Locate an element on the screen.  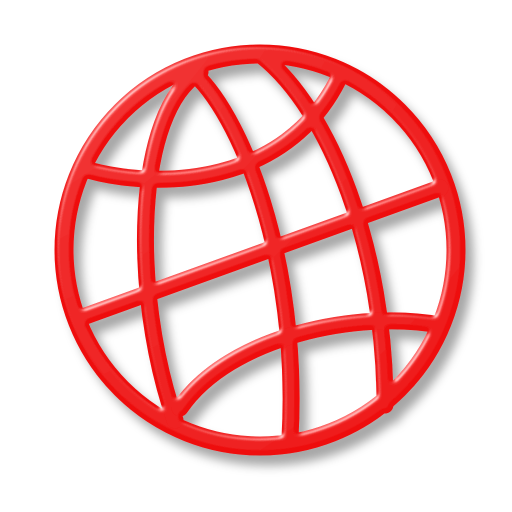
globe-meridian-left is located at coordinates (173, 246).